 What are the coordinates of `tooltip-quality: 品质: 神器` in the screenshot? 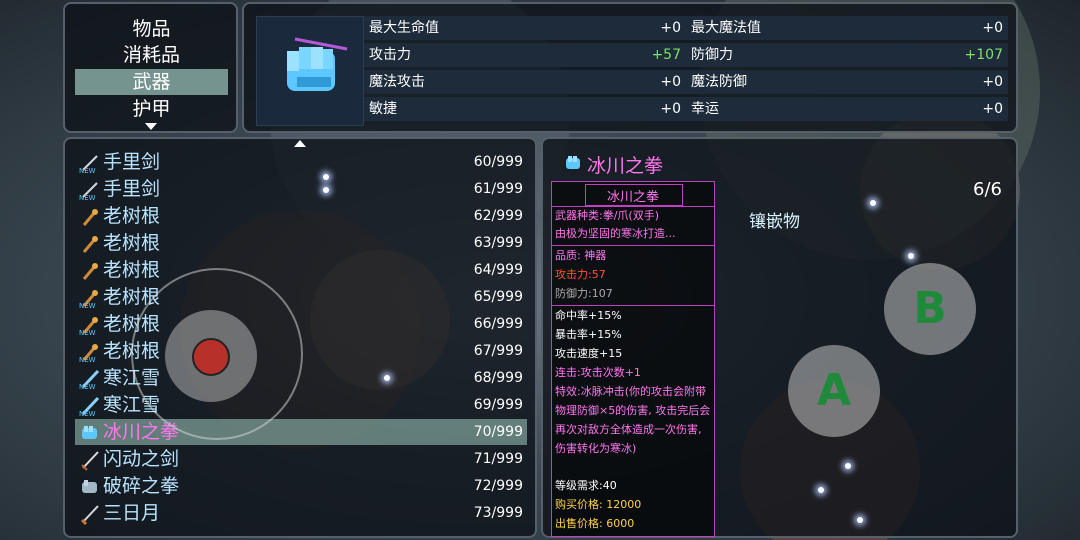 It's located at (581, 255).